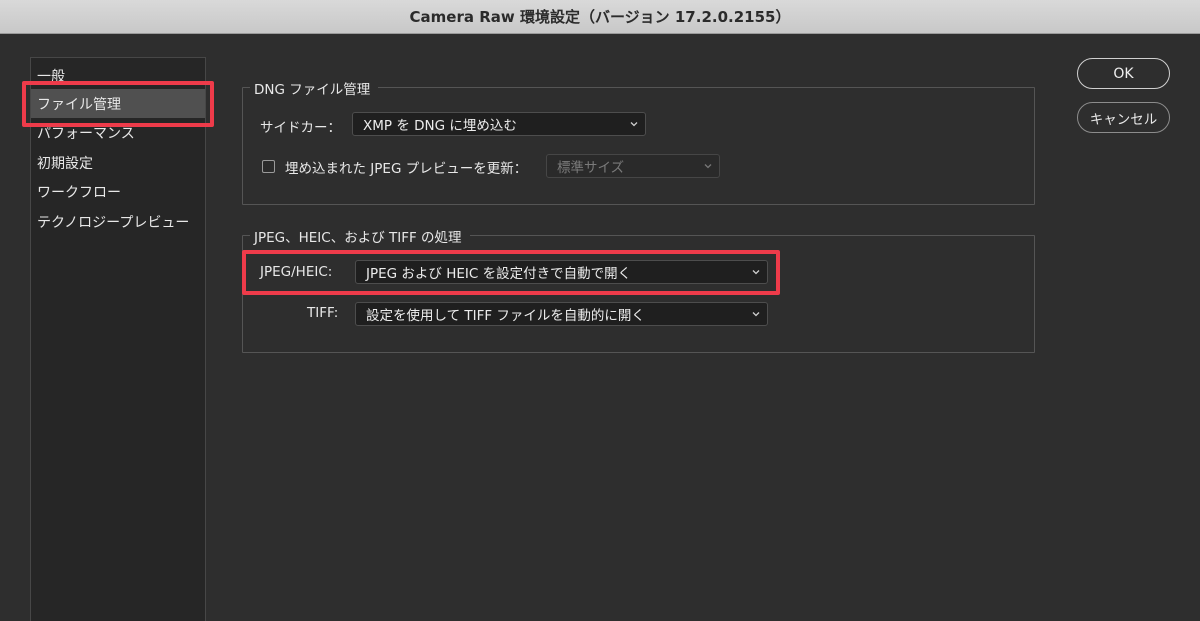 This screenshot has width=1200, height=621. Describe the element at coordinates (323, 313) in the screenshot. I see `tiff-label: TIFF:` at that location.